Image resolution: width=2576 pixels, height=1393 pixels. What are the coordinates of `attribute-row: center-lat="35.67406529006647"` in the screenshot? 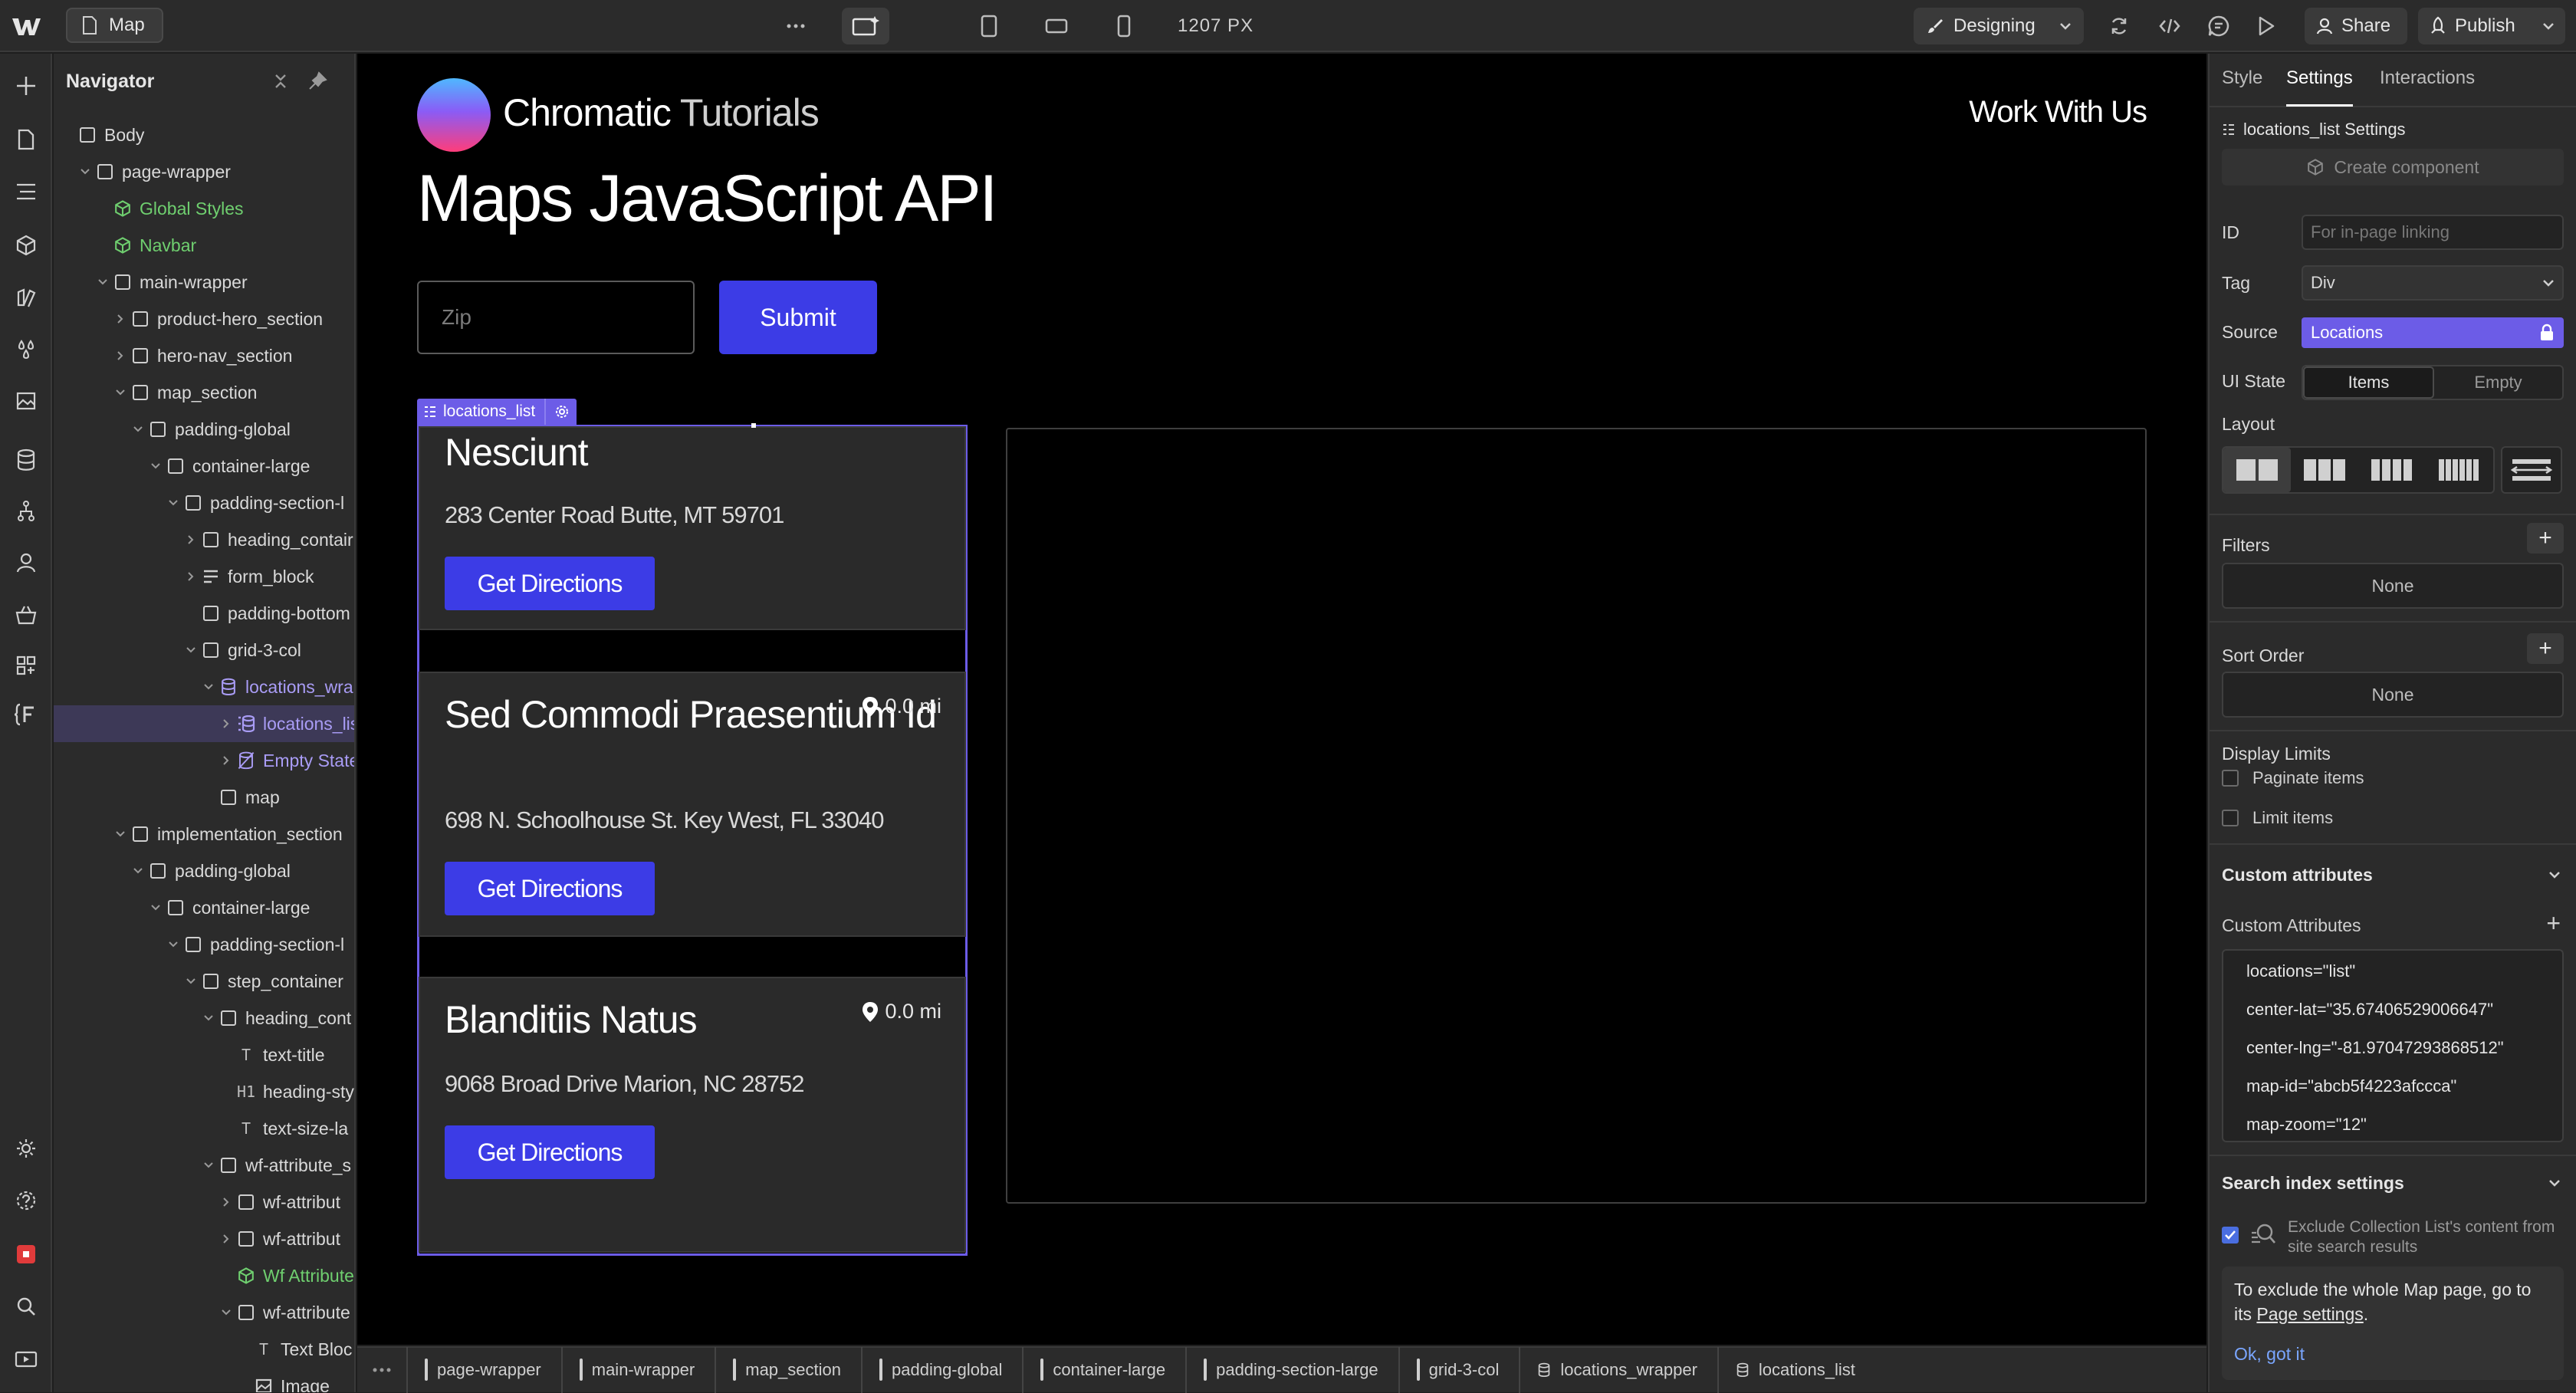 It's located at (2369, 1010).